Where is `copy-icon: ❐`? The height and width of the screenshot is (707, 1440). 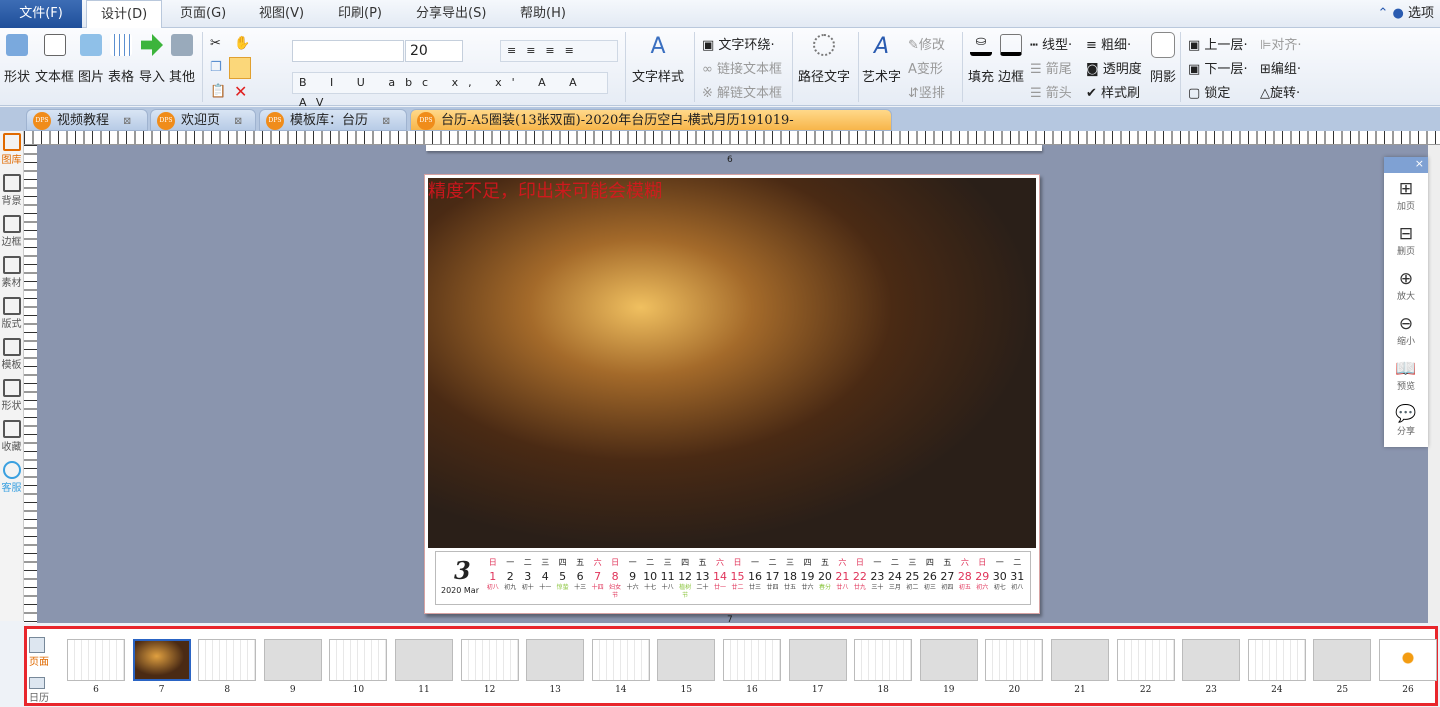
copy-icon: ❐ is located at coordinates (216, 67).